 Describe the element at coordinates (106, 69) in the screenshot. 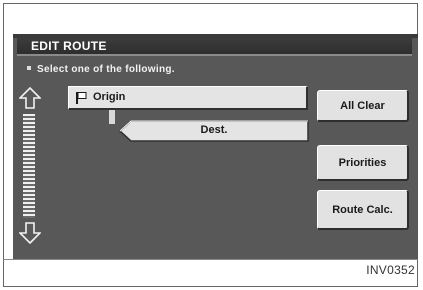

I see `instruction-label: Select one of the following.` at that location.